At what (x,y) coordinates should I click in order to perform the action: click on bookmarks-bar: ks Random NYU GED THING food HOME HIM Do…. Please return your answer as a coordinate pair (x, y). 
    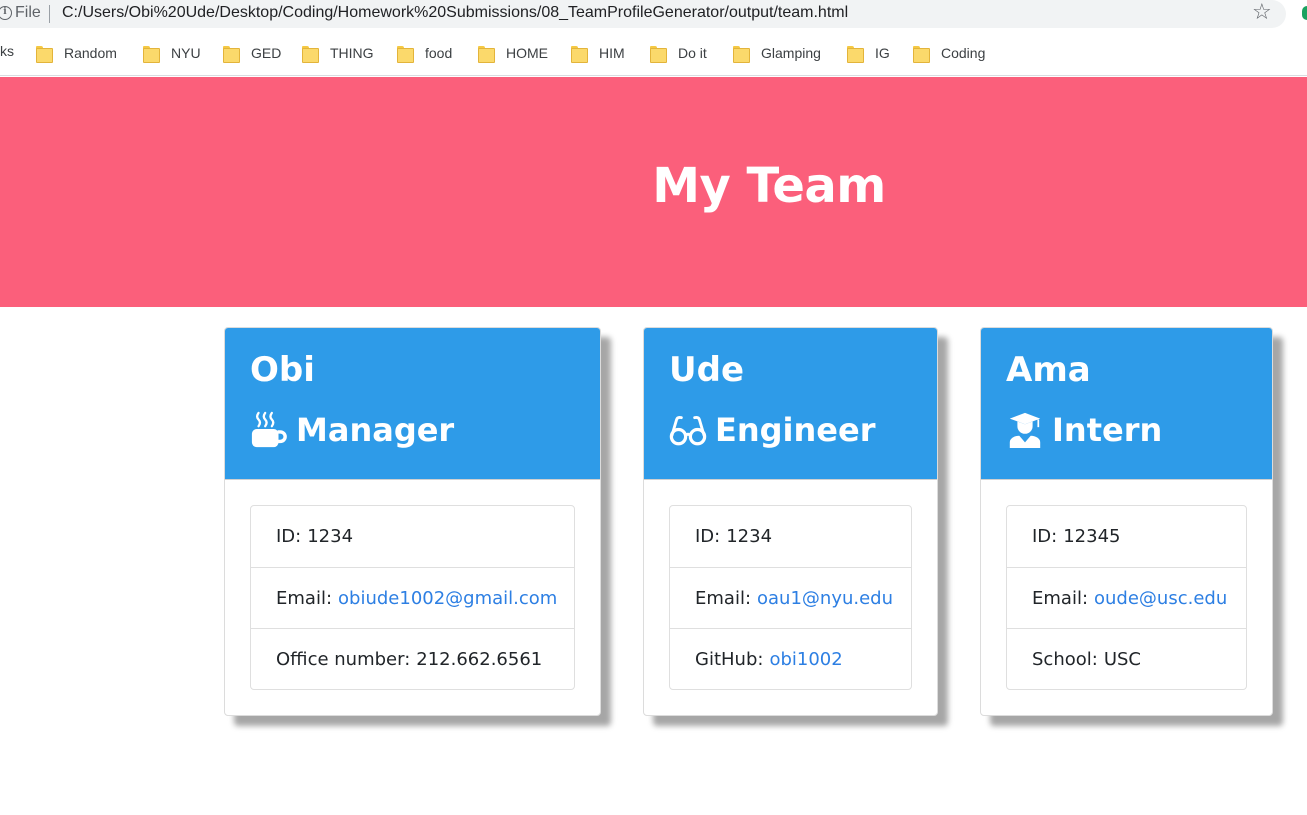
    Looking at the image, I should click on (653, 53).